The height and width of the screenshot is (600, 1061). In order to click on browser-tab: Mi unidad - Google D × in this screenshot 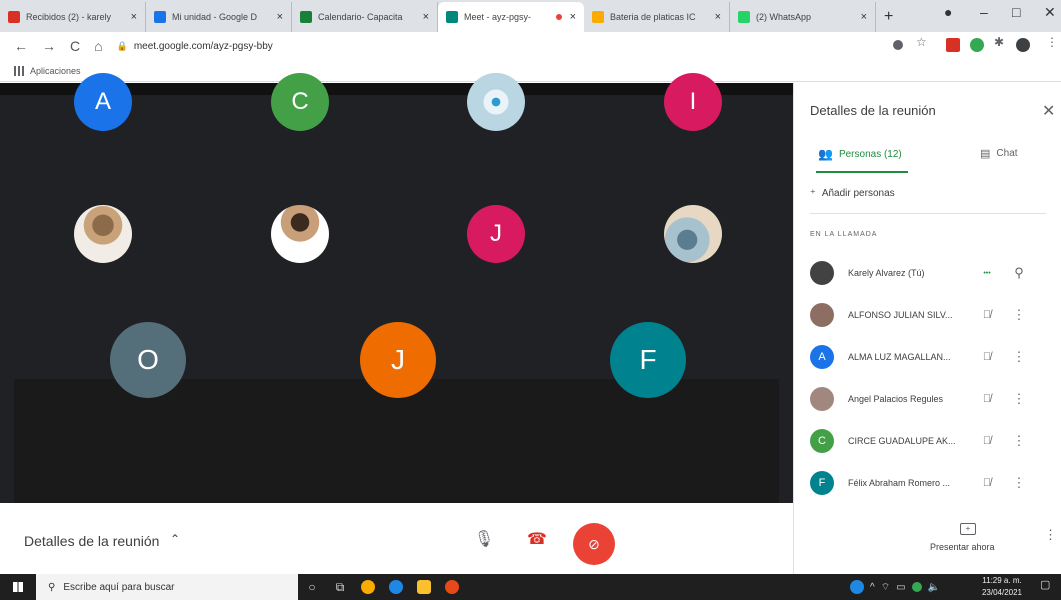, I will do `click(219, 17)`.